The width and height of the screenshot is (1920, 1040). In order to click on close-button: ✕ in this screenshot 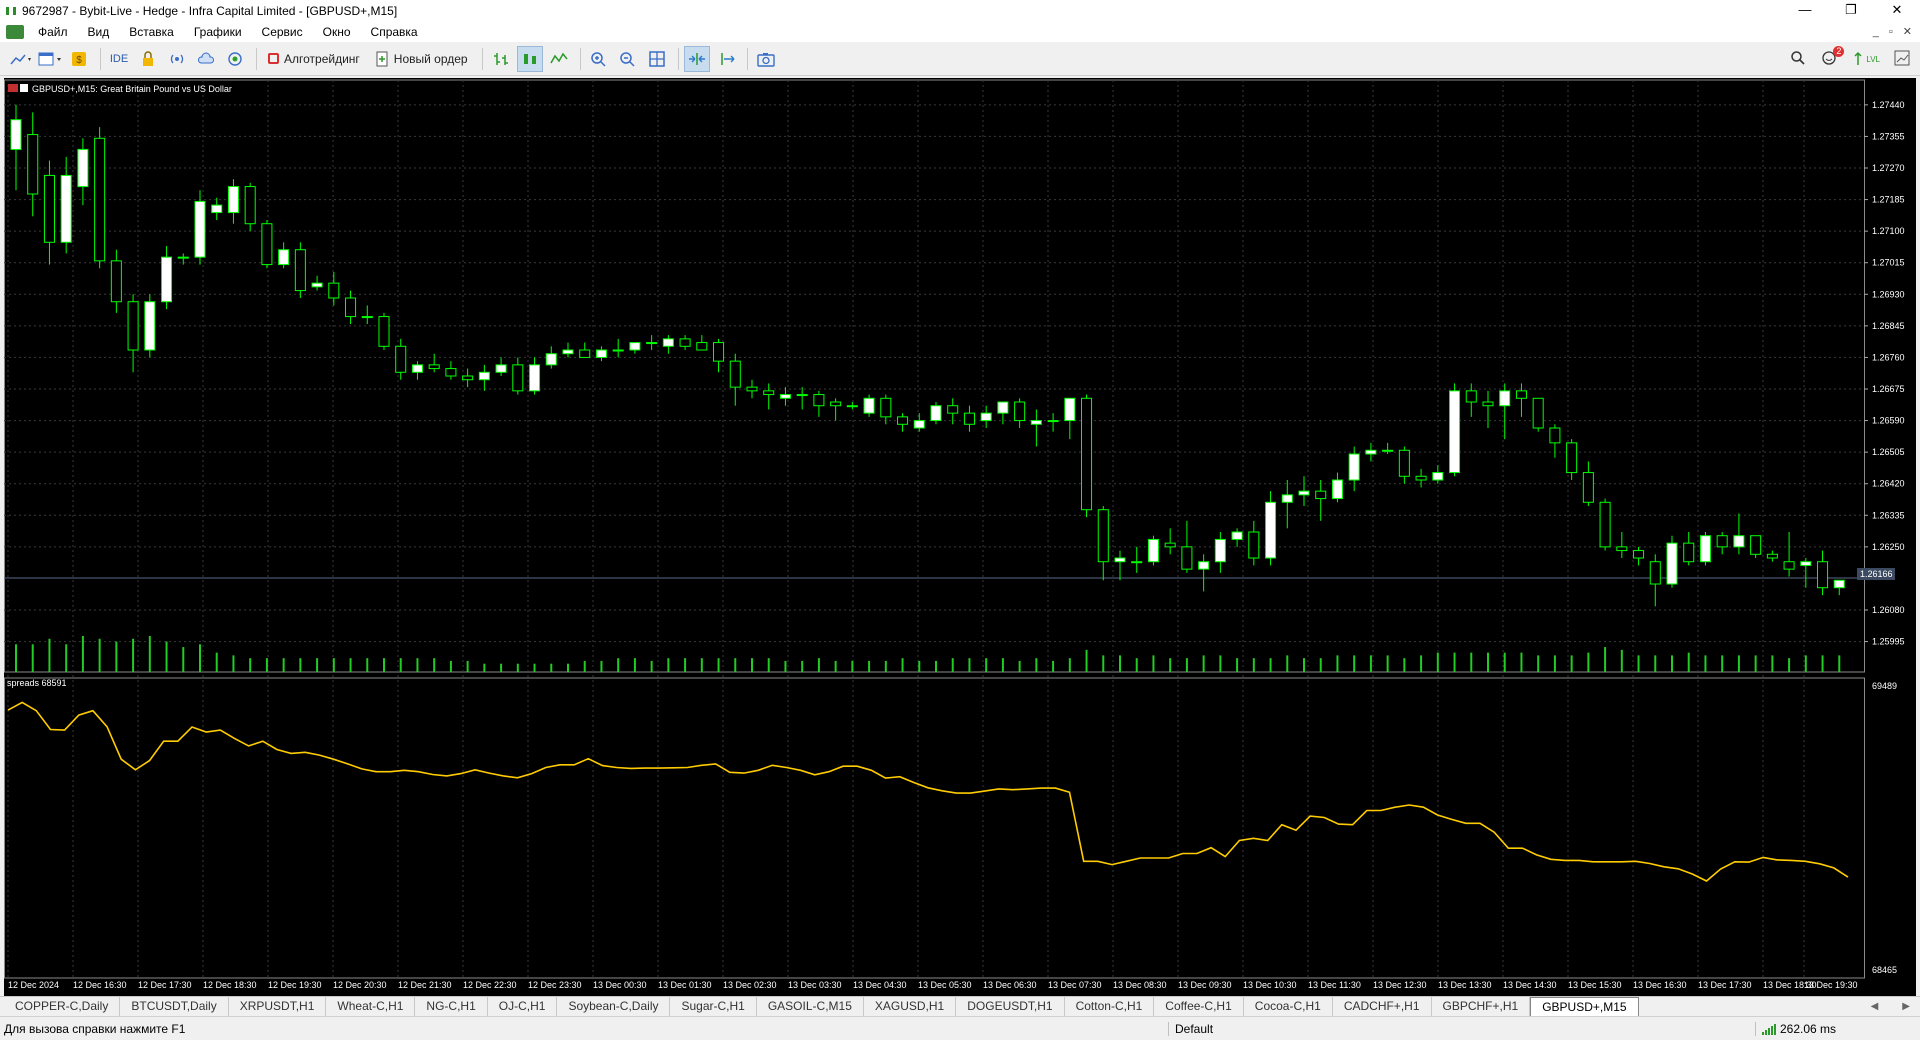, I will do `click(1897, 11)`.